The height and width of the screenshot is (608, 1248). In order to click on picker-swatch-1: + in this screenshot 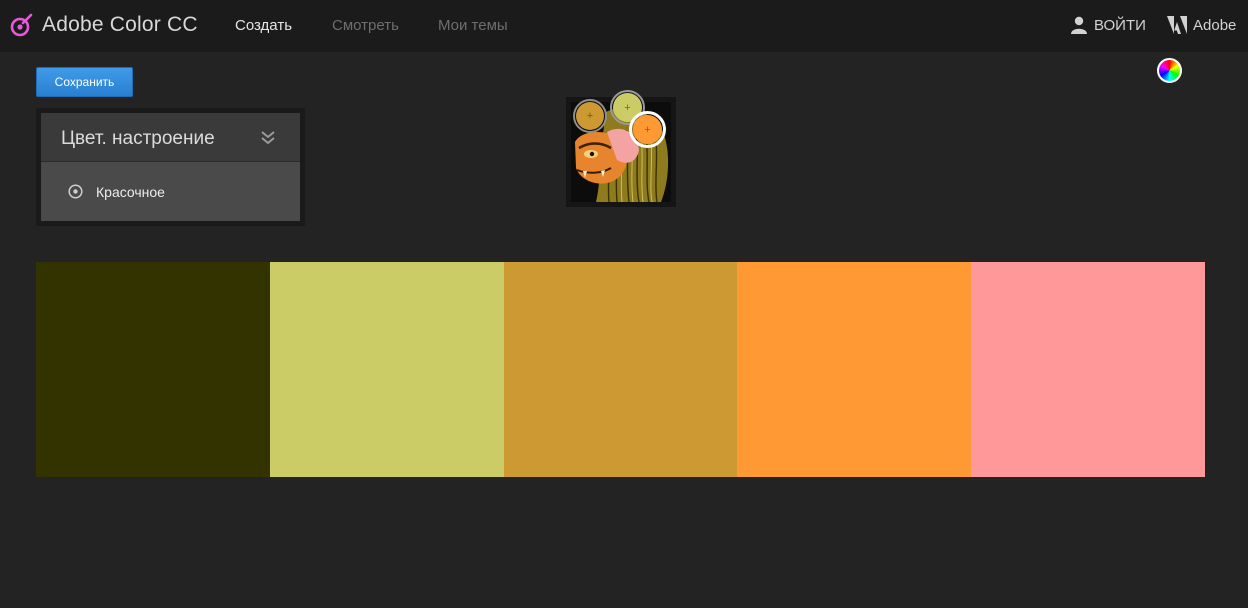, I will do `click(590, 116)`.